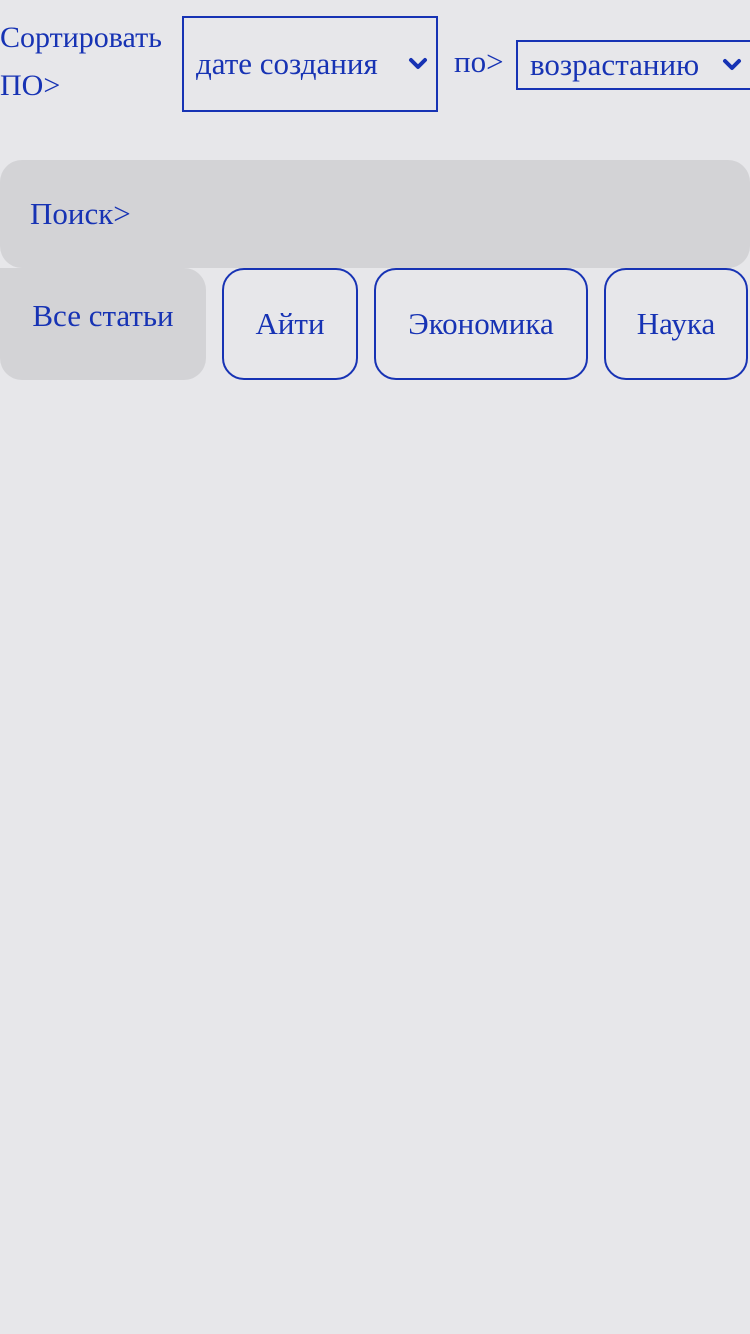 Image resolution: width=750 pixels, height=1334 pixels. I want to click on filter-chip-science: Наука, so click(676, 324).